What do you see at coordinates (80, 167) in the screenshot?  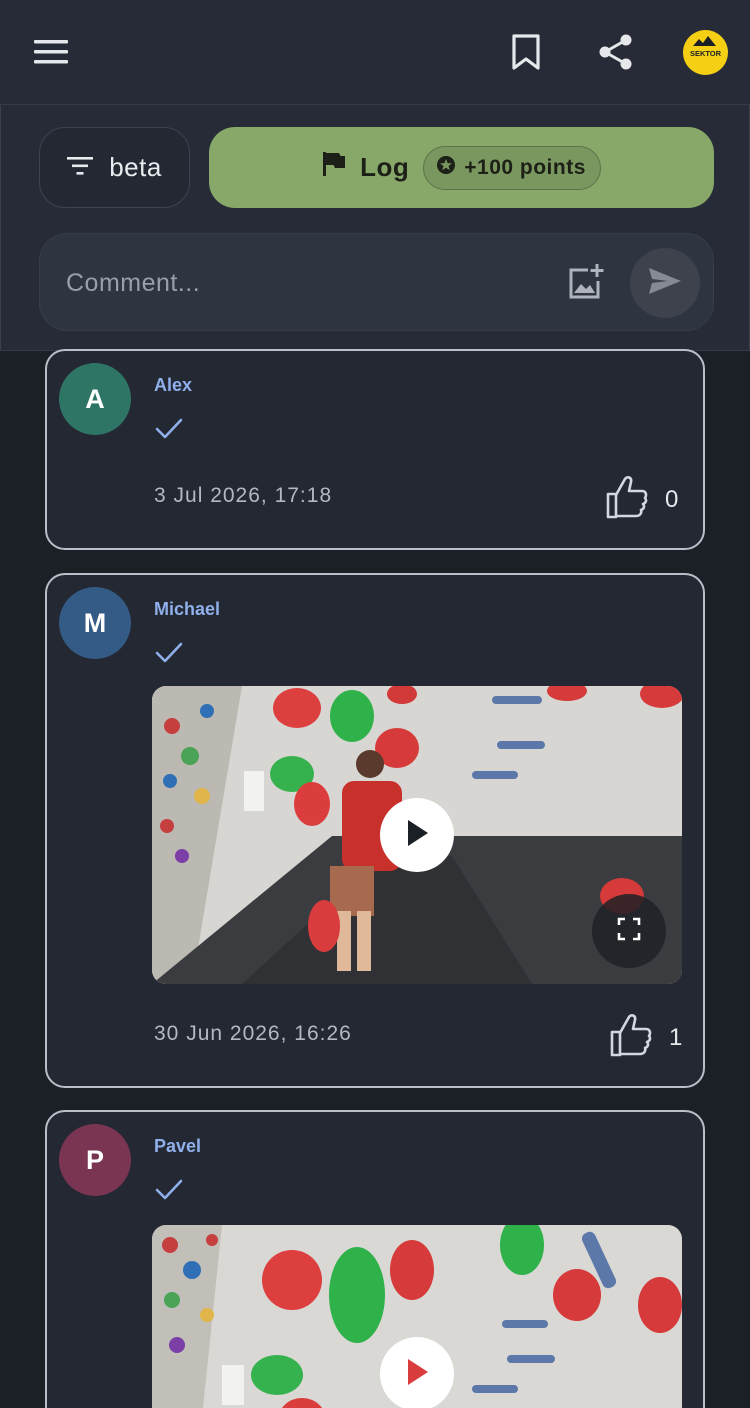 I see `filter-icon` at bounding box center [80, 167].